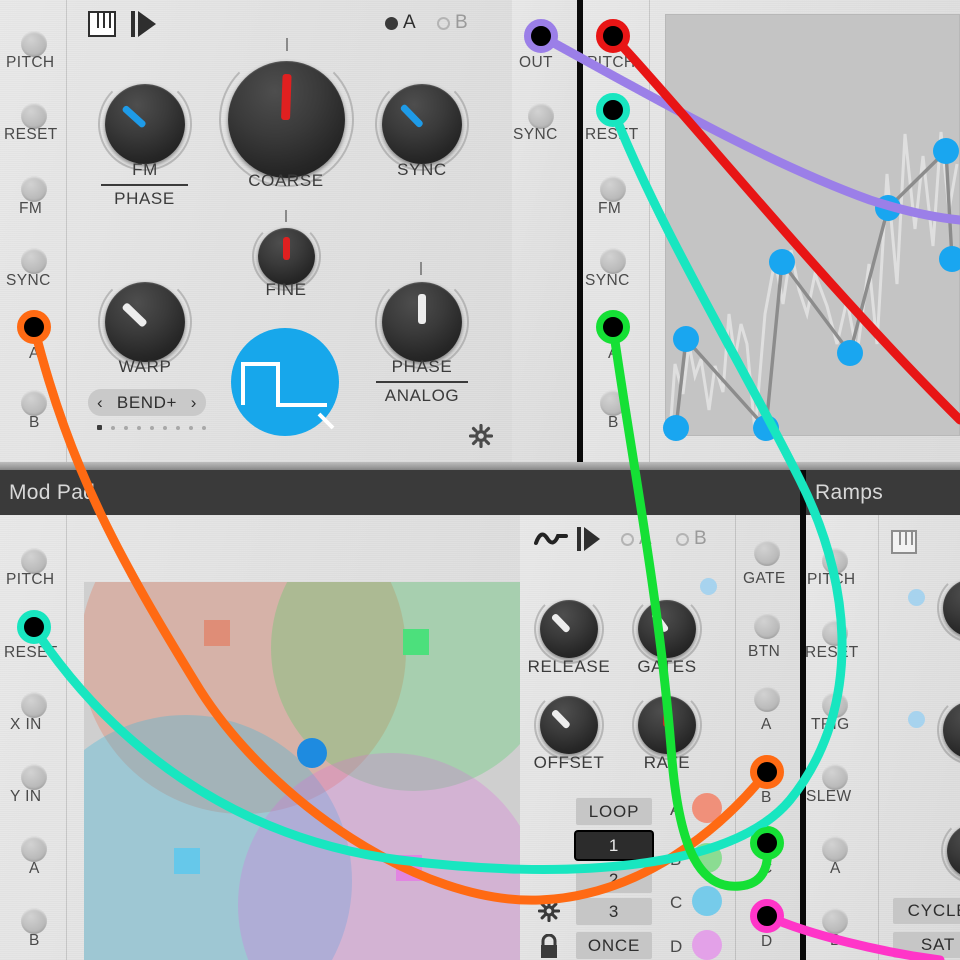 This screenshot has height=960, width=960. I want to click on mode-button-once: ONCE, so click(614, 945).